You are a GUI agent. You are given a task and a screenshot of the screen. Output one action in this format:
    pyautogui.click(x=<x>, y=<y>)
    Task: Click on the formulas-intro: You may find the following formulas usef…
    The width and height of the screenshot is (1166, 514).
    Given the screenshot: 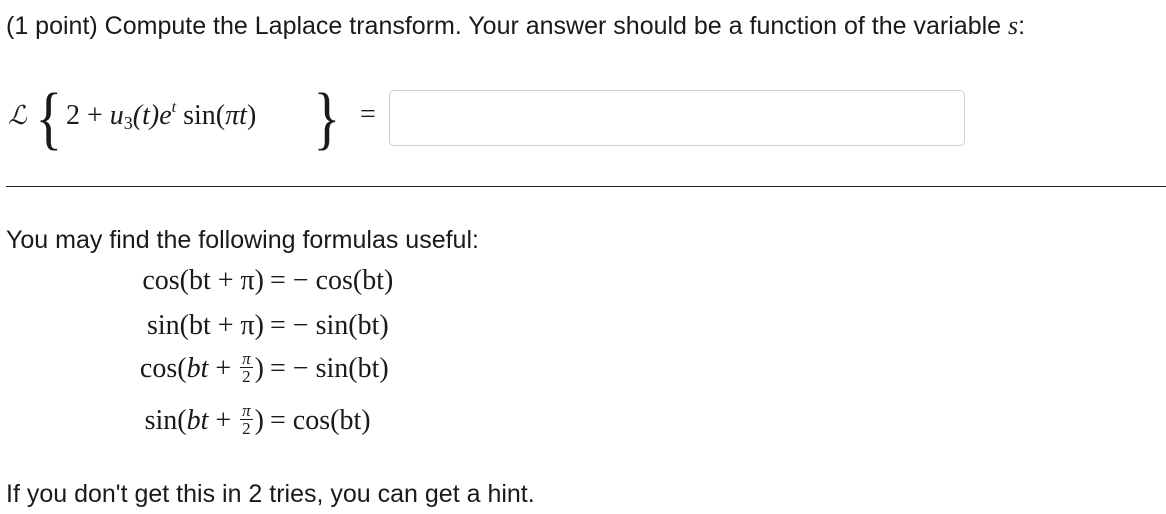 What is the action you would take?
    pyautogui.click(x=242, y=240)
    